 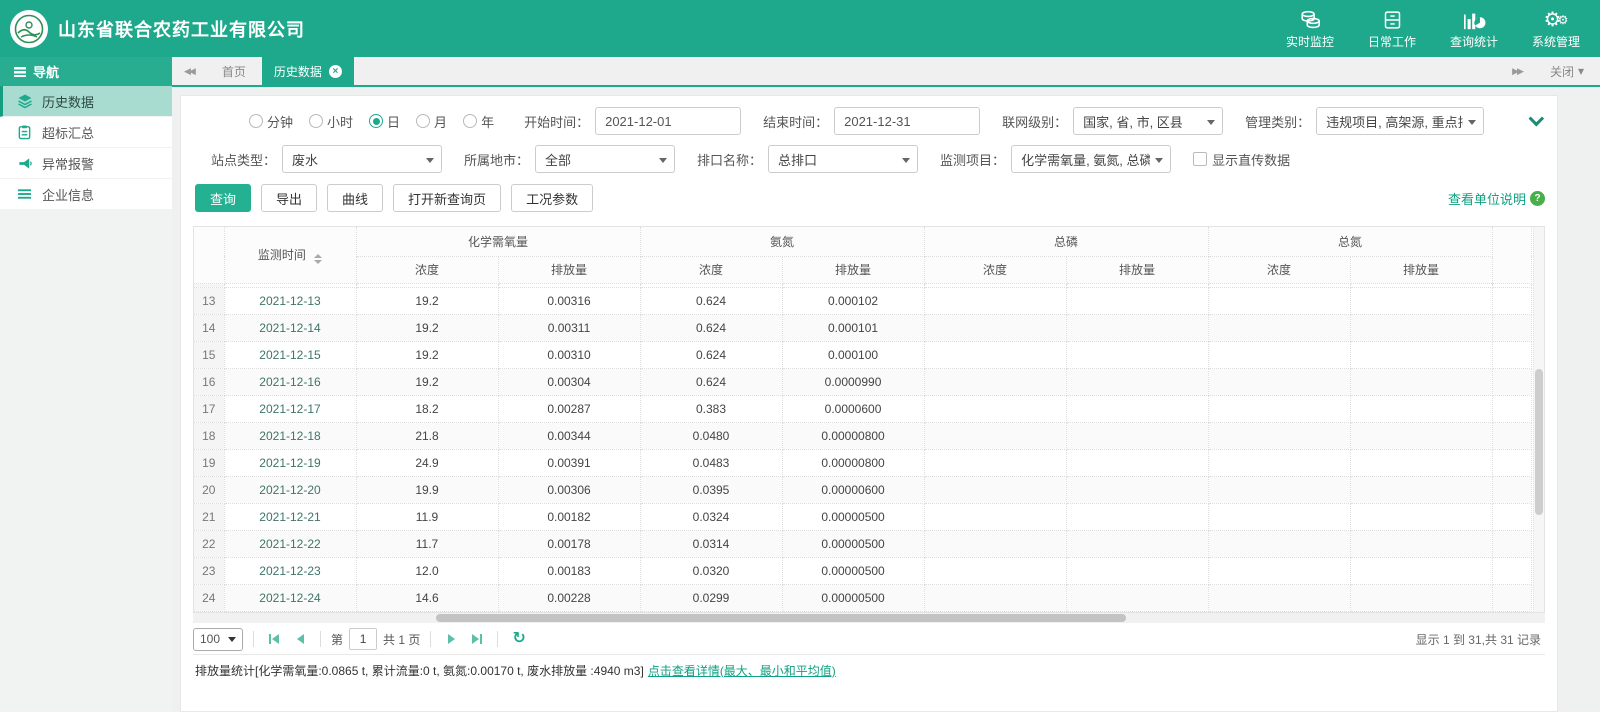 What do you see at coordinates (1536, 118) in the screenshot?
I see `collapse-filters-icon` at bounding box center [1536, 118].